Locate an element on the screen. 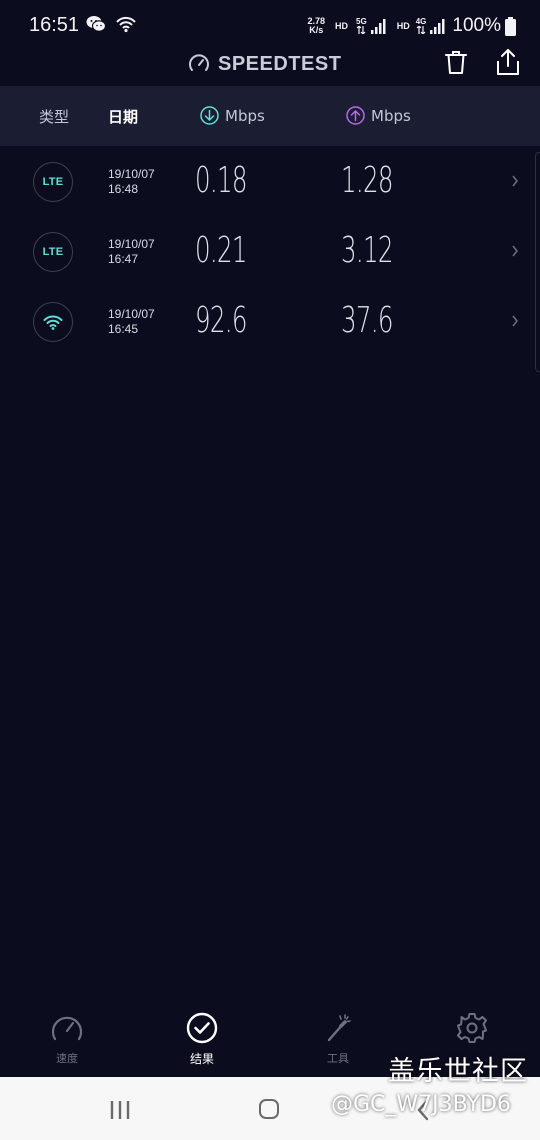 This screenshot has width=540, height=1140. net-type-4g: 4G is located at coordinates (421, 25).